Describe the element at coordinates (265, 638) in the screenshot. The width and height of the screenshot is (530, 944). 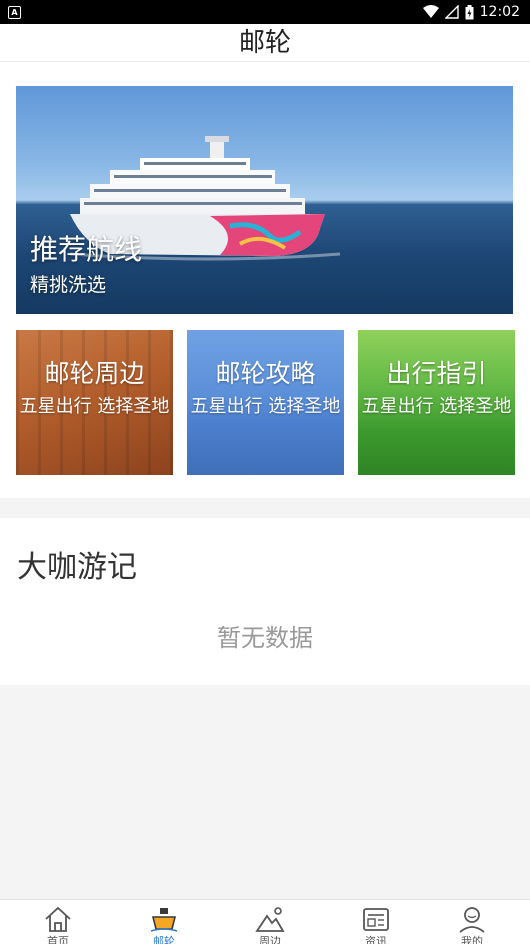
I see `empty-state-text: 暂无数据` at that location.